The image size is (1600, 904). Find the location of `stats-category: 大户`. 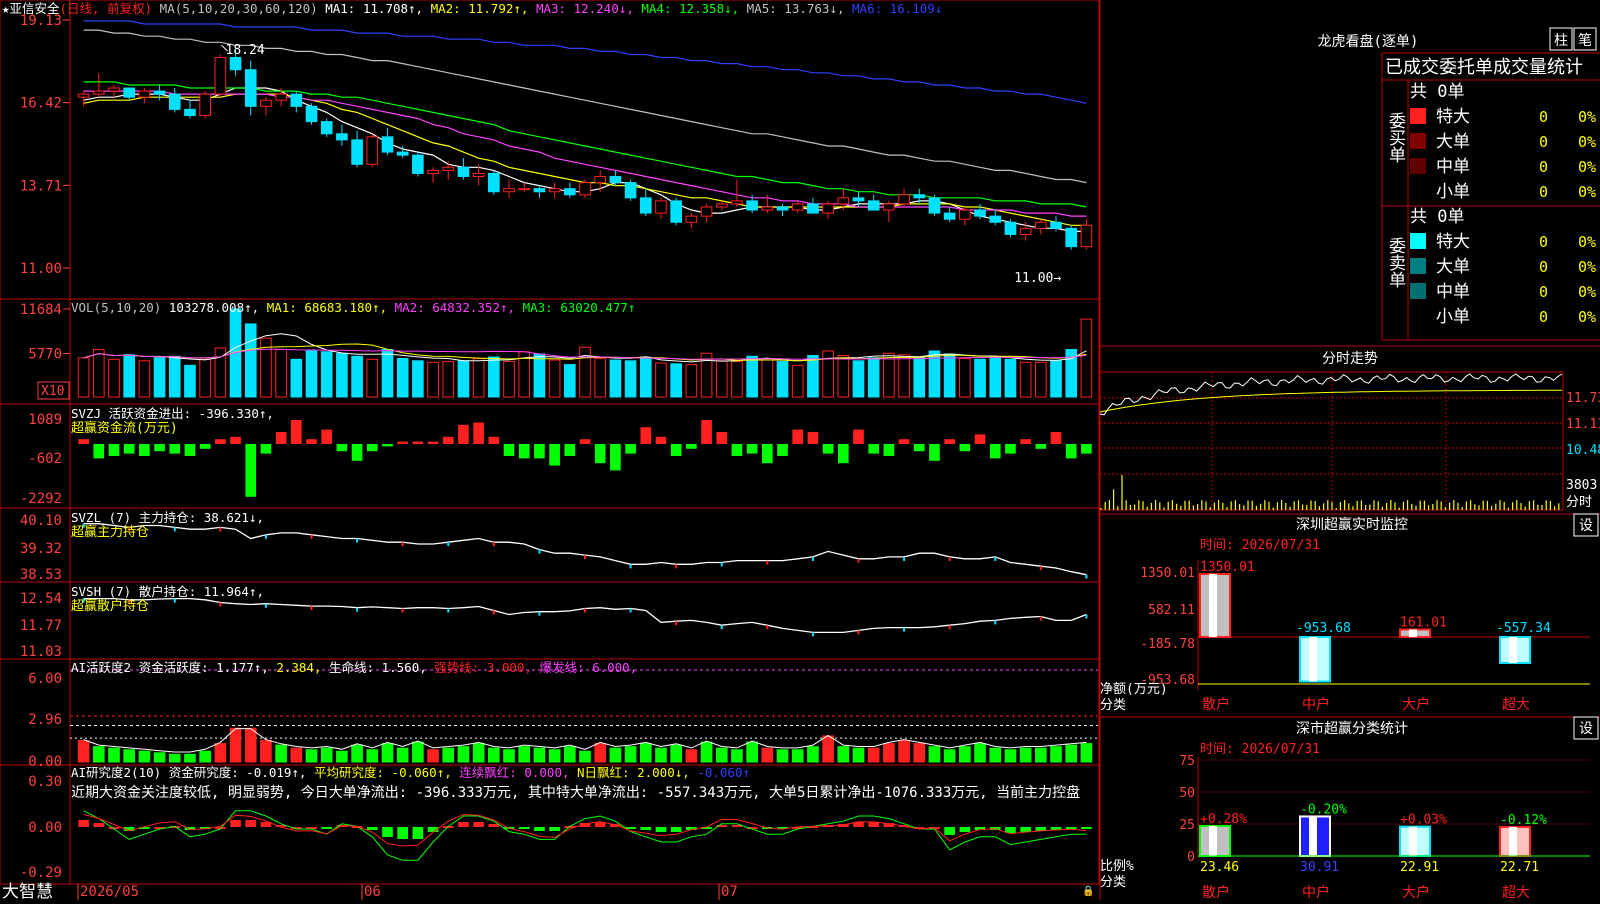

stats-category: 大户 is located at coordinates (1416, 892).